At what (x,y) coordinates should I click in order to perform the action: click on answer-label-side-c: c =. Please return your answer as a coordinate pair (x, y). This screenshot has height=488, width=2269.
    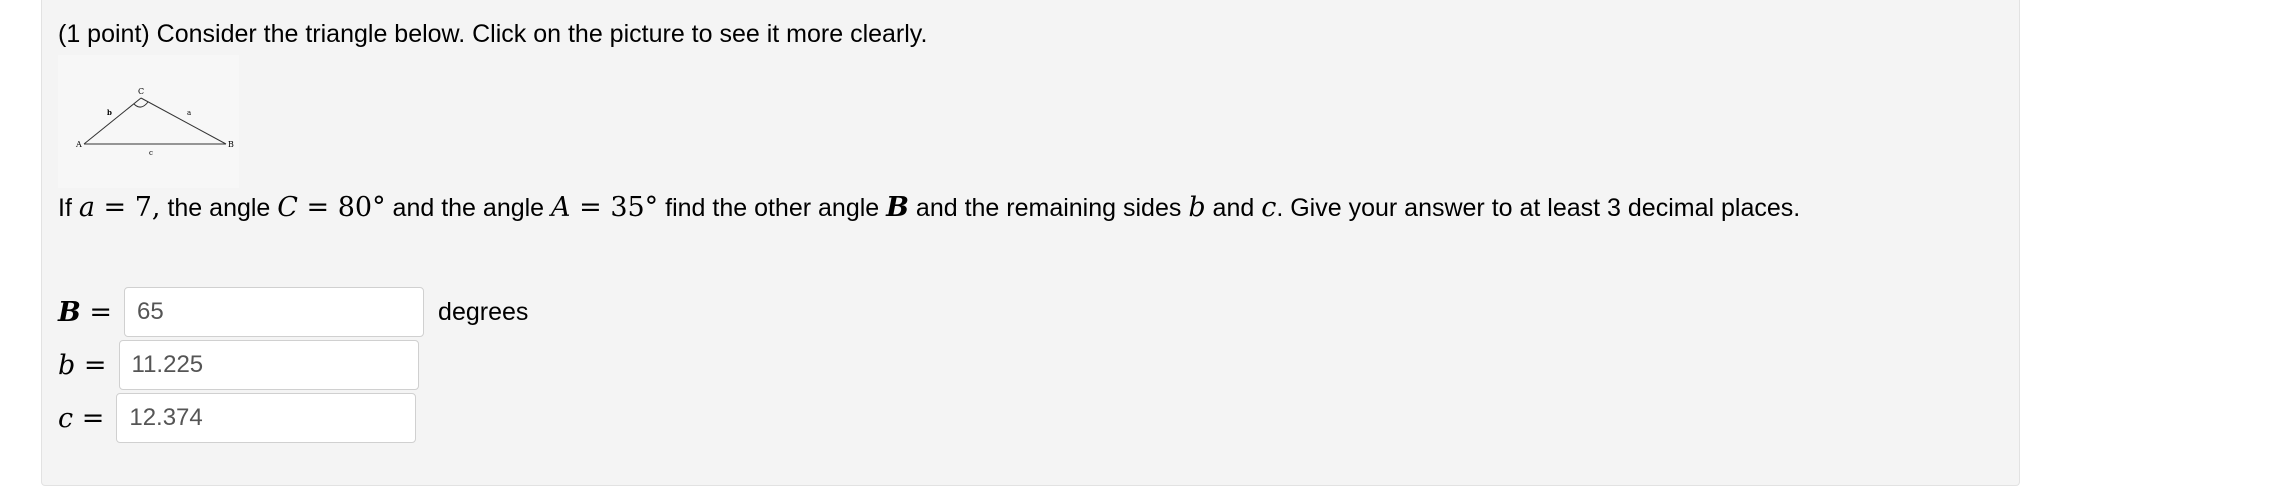
    Looking at the image, I should click on (81, 418).